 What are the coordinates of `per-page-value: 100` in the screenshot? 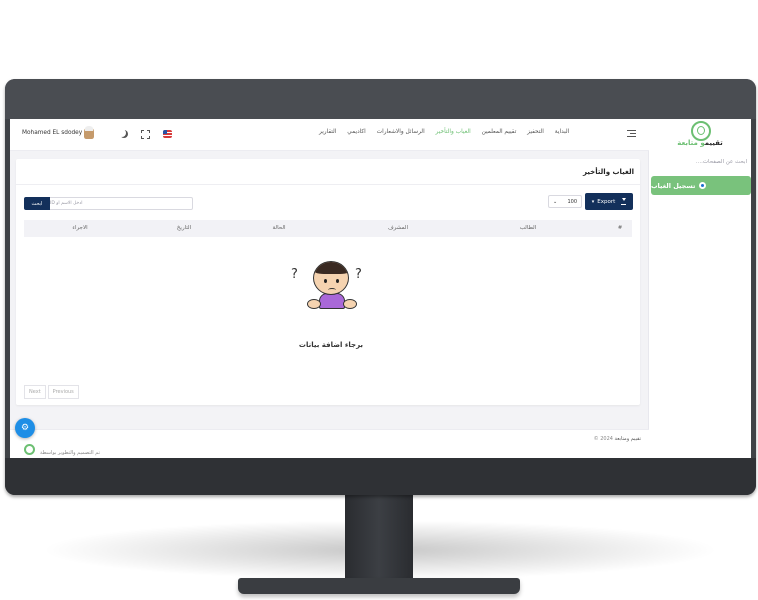 It's located at (572, 201).